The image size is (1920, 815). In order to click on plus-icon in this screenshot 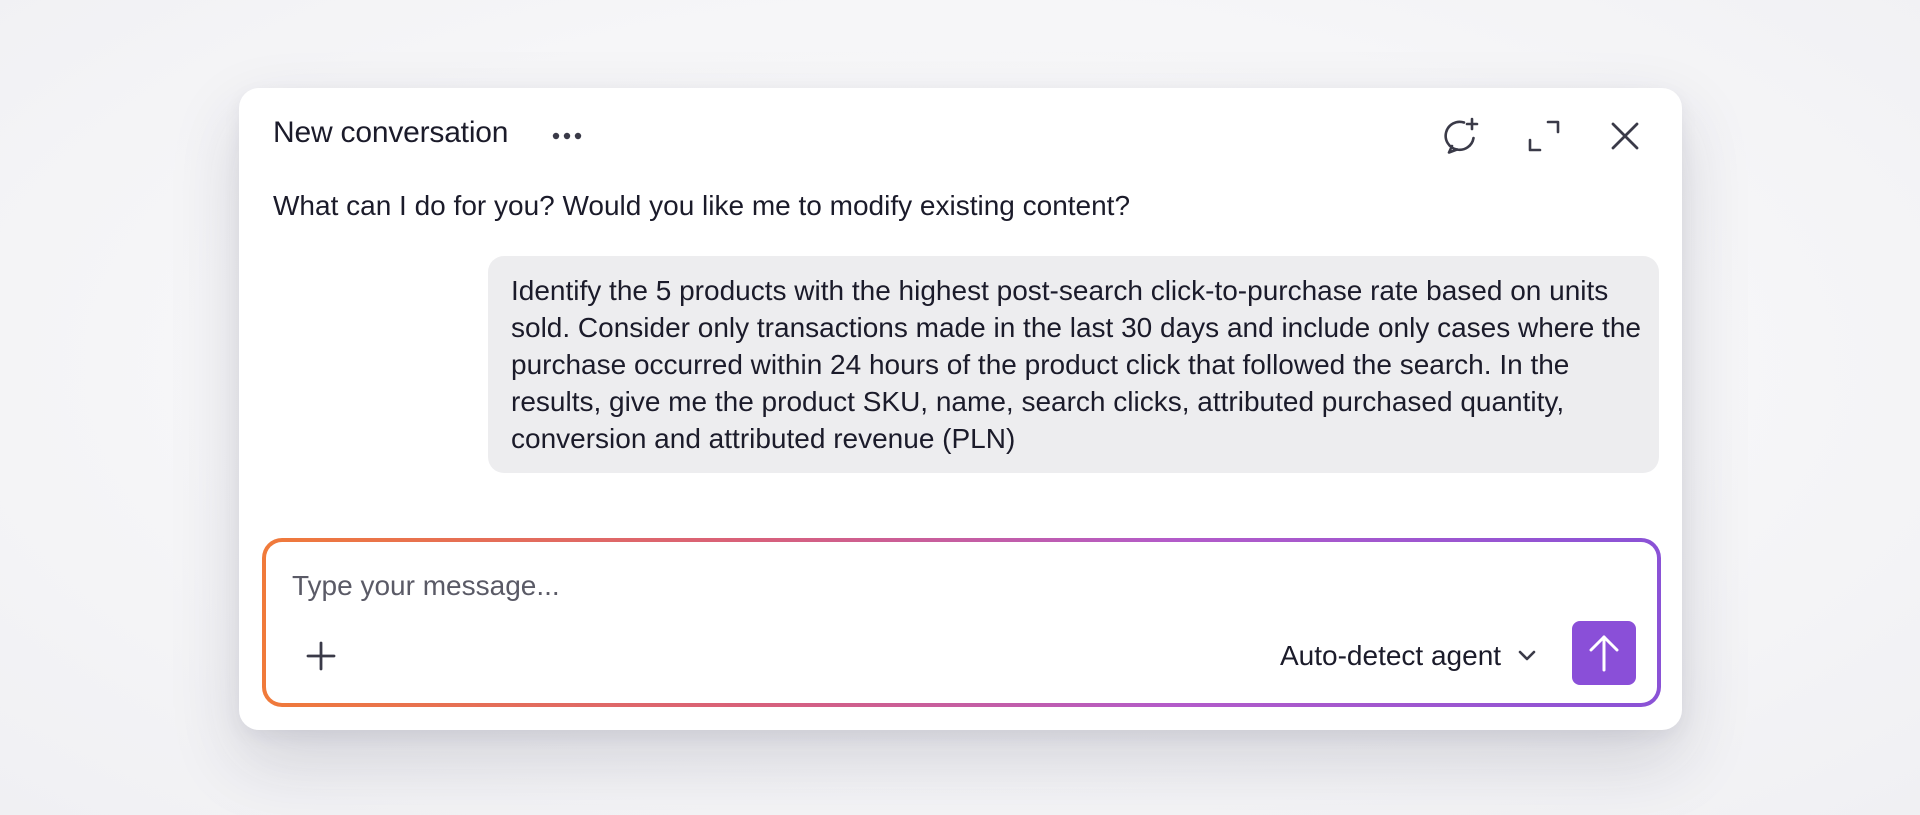, I will do `click(321, 656)`.